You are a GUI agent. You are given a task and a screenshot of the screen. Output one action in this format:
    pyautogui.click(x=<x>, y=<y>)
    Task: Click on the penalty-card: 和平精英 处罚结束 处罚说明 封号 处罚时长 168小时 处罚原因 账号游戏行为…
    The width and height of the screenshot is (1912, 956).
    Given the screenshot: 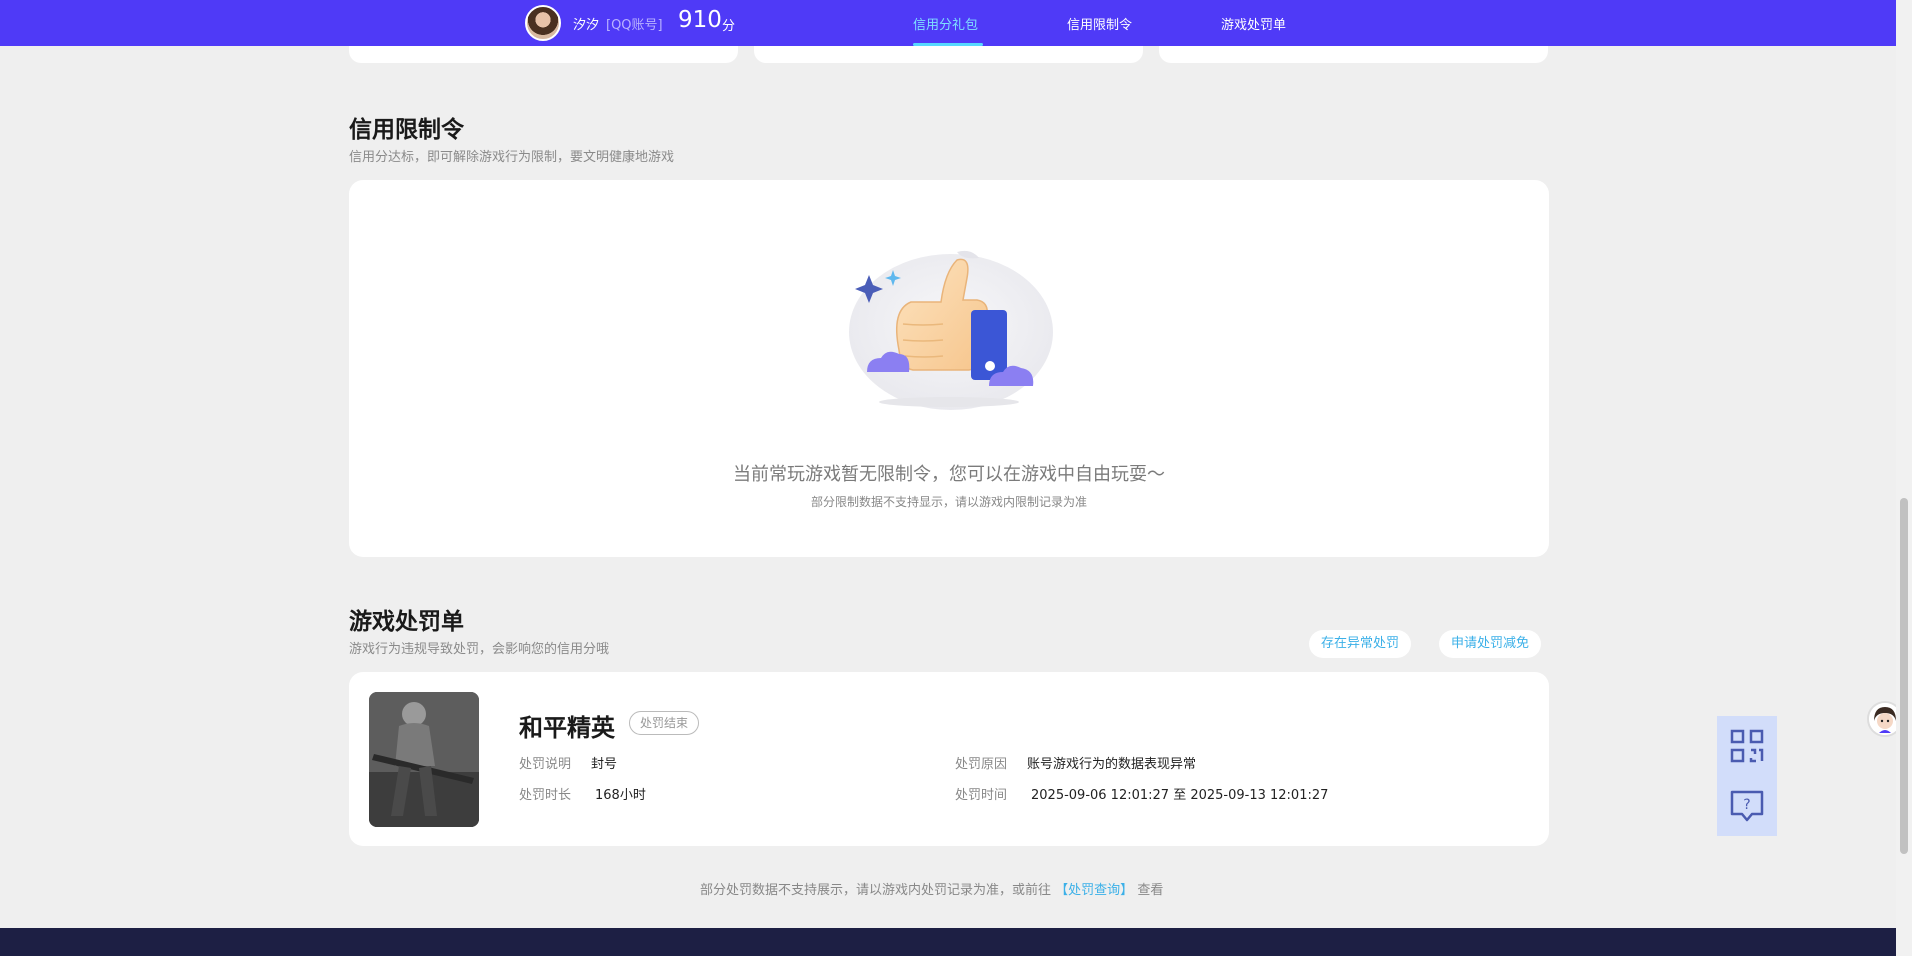 What is the action you would take?
    pyautogui.click(x=949, y=759)
    